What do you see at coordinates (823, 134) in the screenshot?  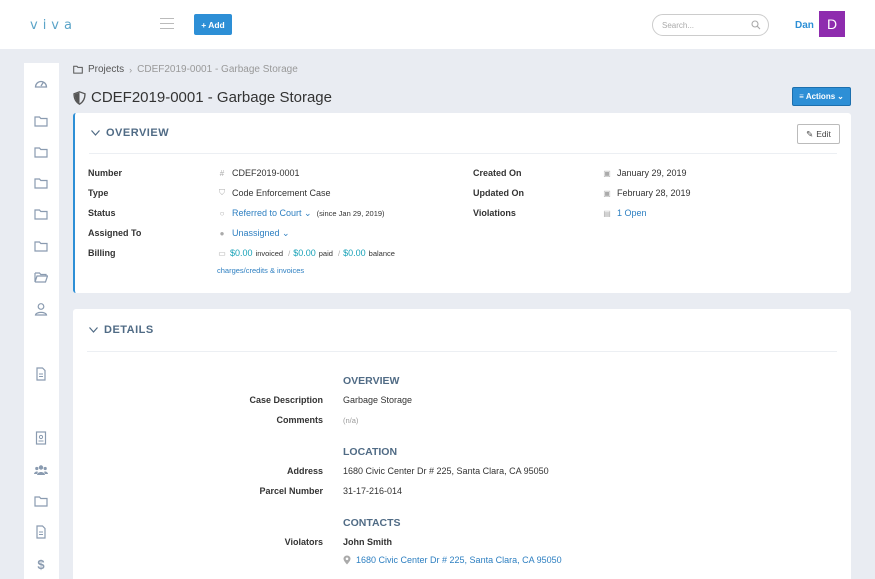 I see `edit-button-label: Edit` at bounding box center [823, 134].